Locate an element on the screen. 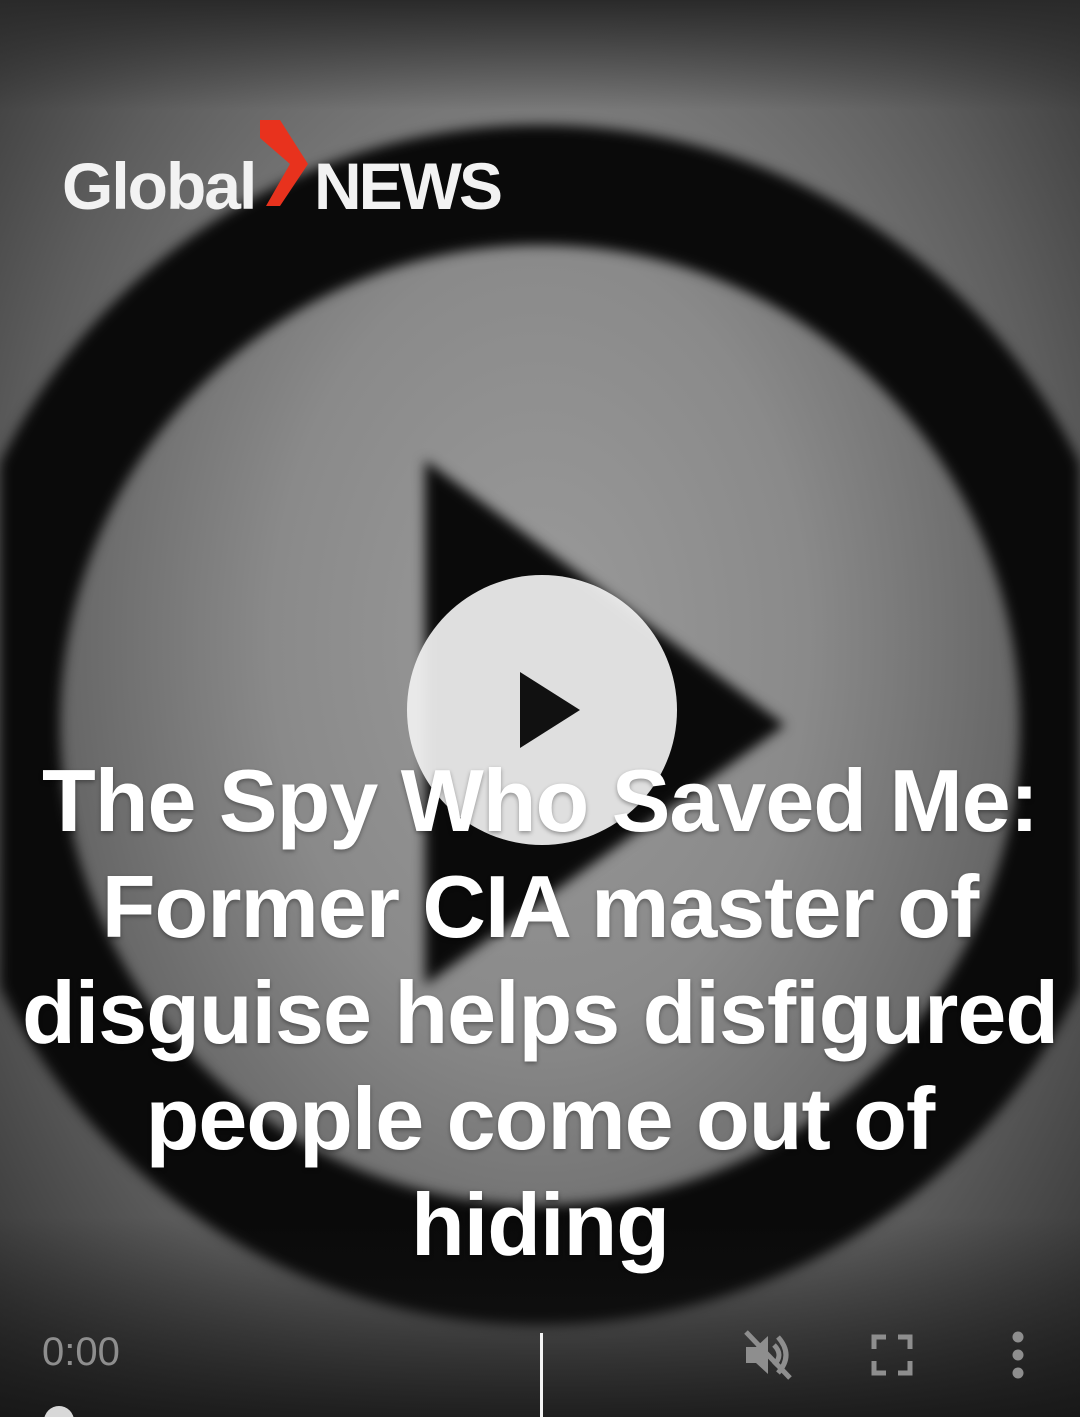 Image resolution: width=1080 pixels, height=1417 pixels. logo-global-text: Global is located at coordinates (159, 186).